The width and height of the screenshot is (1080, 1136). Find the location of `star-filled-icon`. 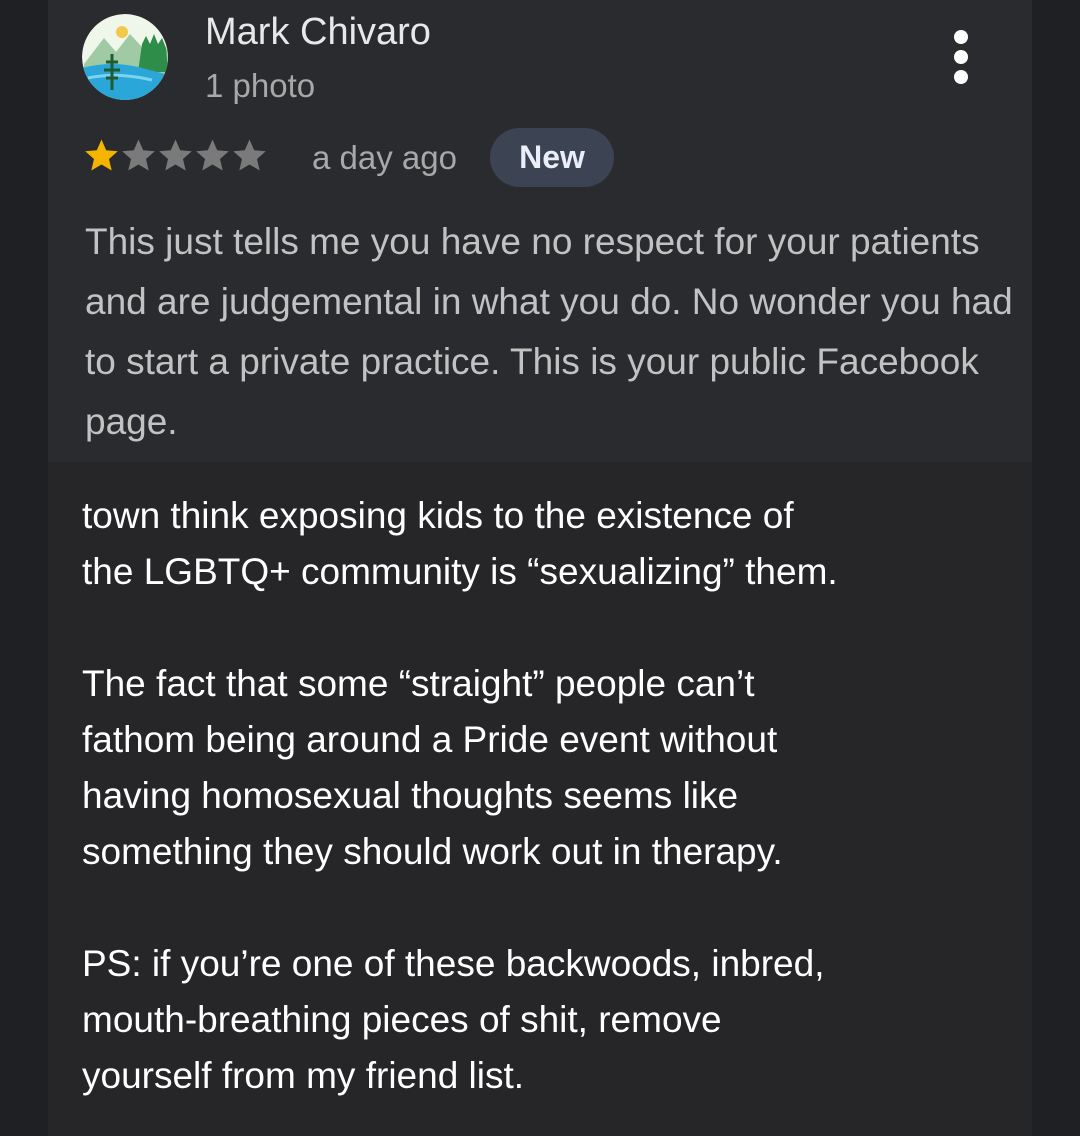

star-filled-icon is located at coordinates (101, 155).